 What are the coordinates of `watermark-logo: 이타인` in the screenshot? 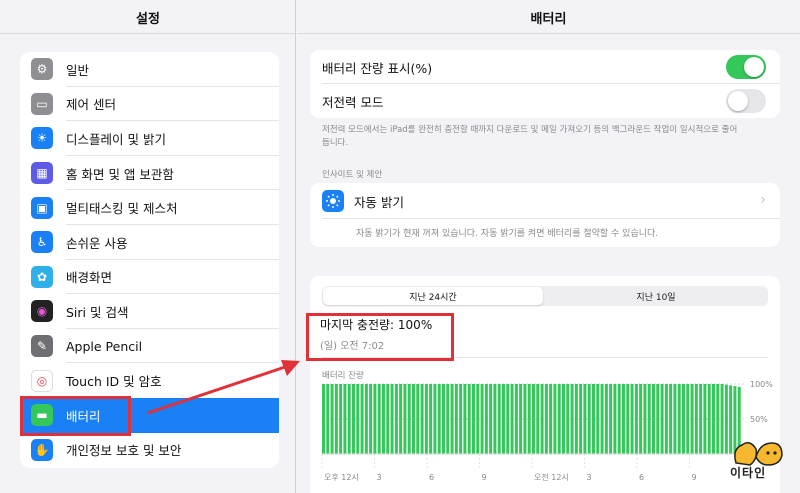 It's located at (758, 458).